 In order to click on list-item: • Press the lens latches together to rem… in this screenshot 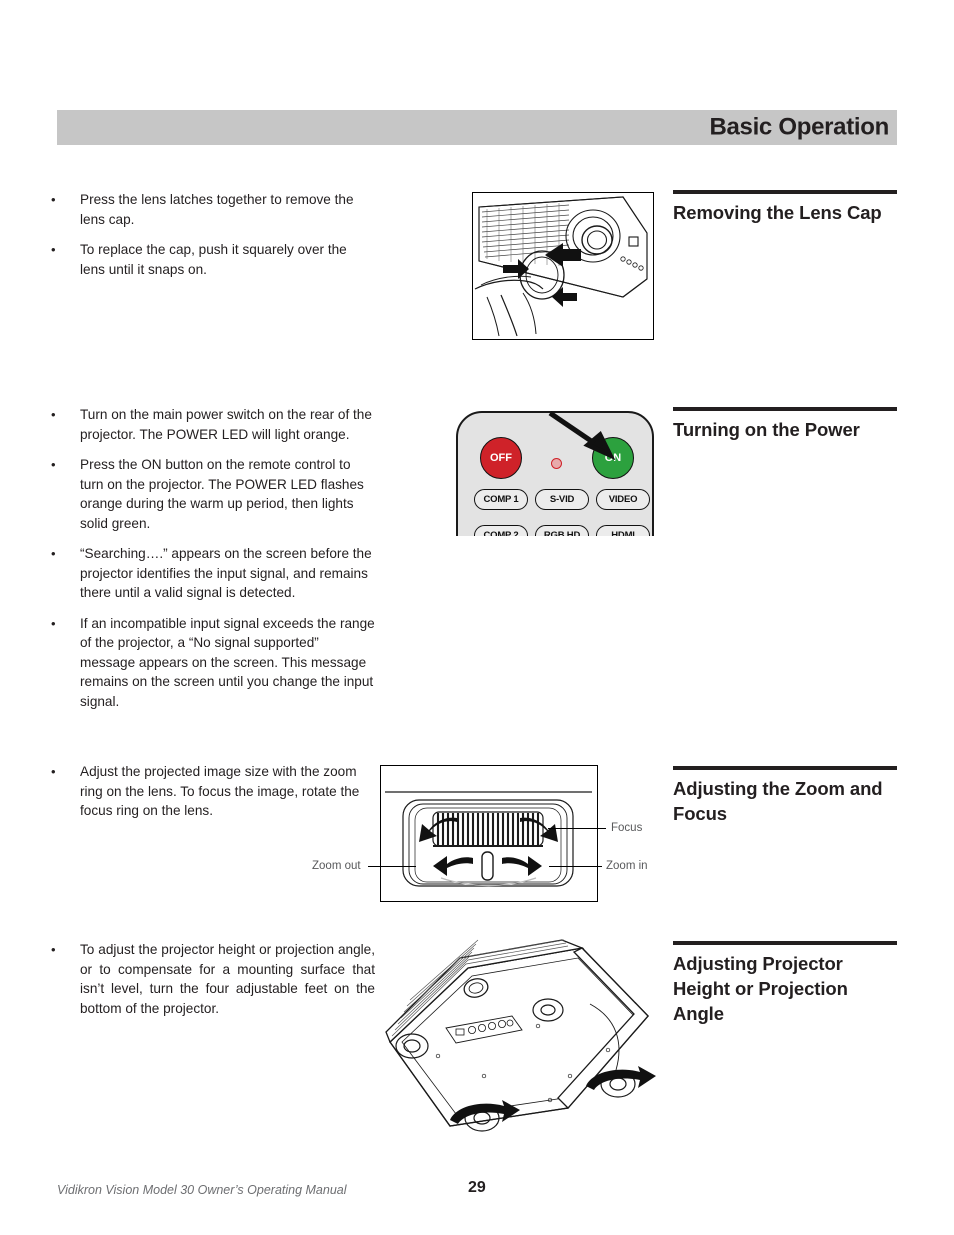, I will do `click(210, 209)`.